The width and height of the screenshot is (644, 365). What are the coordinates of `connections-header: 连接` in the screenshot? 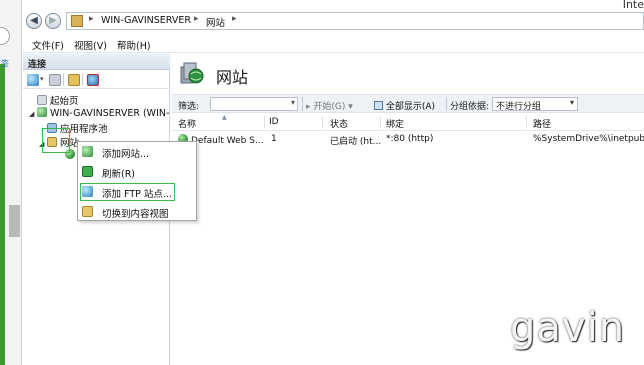 It's located at (96, 62).